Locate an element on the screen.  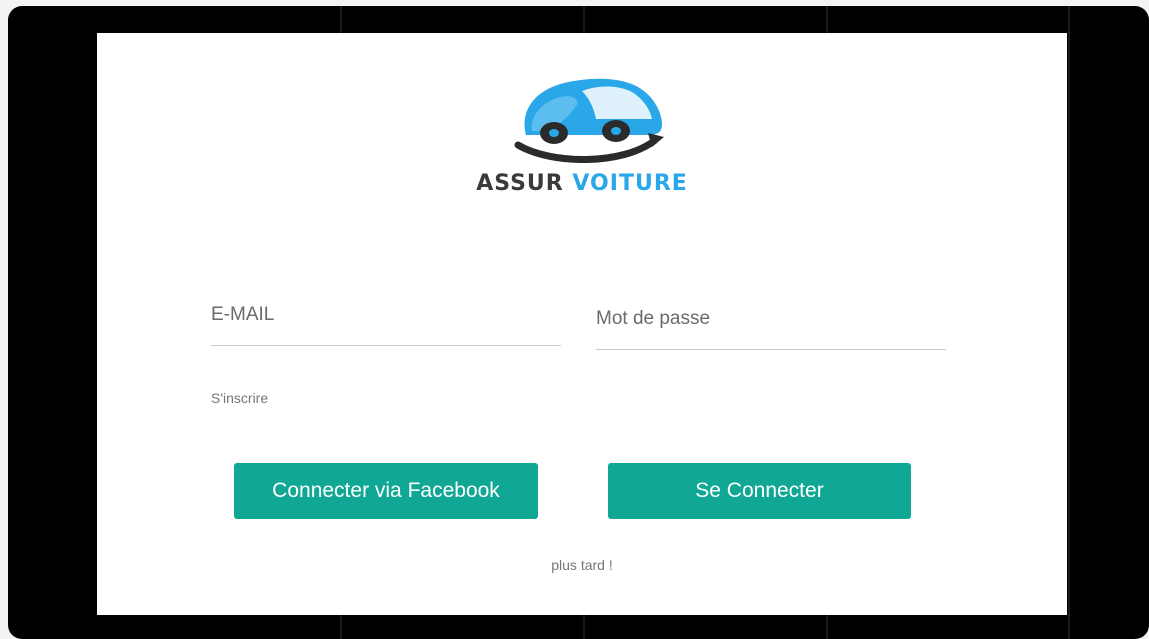
car-logo-icon is located at coordinates (589, 120).